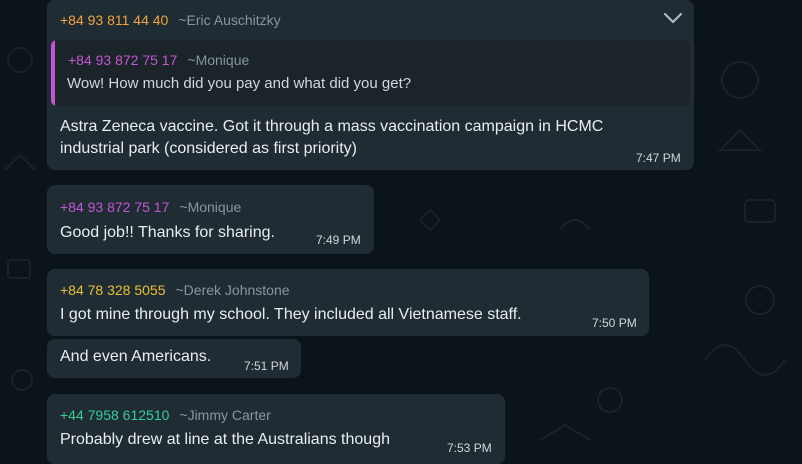 The image size is (802, 464). Describe the element at coordinates (114, 207) in the screenshot. I see `sender-phone: +84 93 872 75 17` at that location.